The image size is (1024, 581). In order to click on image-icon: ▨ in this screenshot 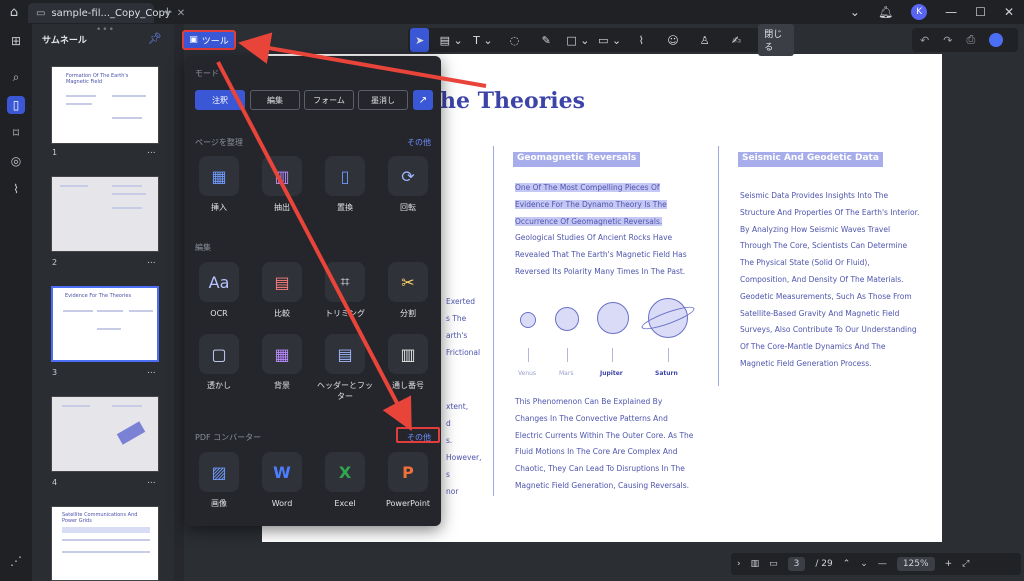, I will do `click(219, 472)`.